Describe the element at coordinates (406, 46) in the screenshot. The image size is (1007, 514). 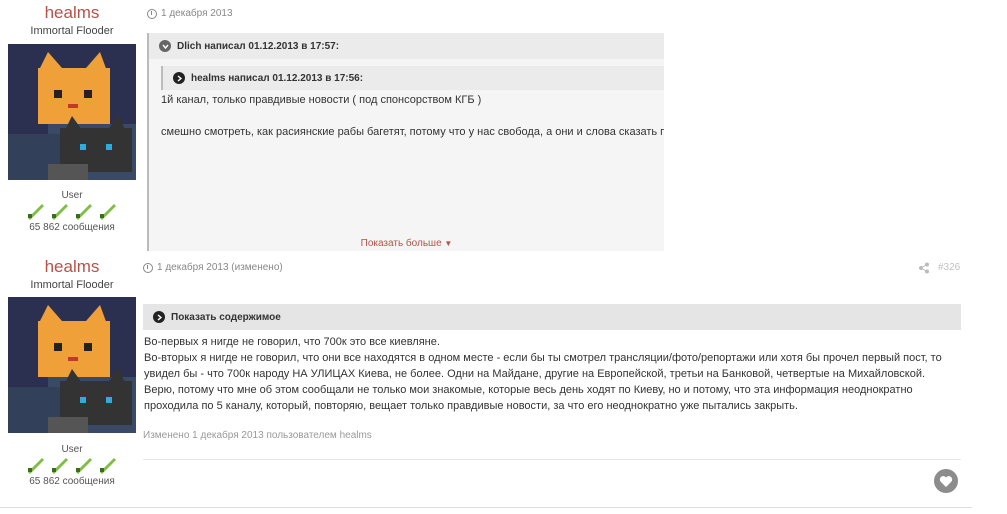
I see `quote-header: Dlich написал 01.12.2013 в 17:57:` at that location.